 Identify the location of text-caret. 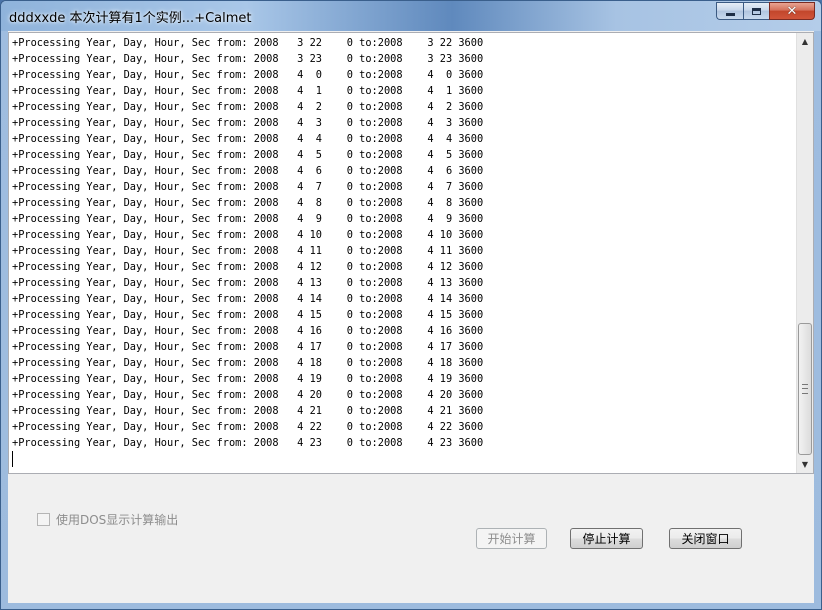
(12, 459).